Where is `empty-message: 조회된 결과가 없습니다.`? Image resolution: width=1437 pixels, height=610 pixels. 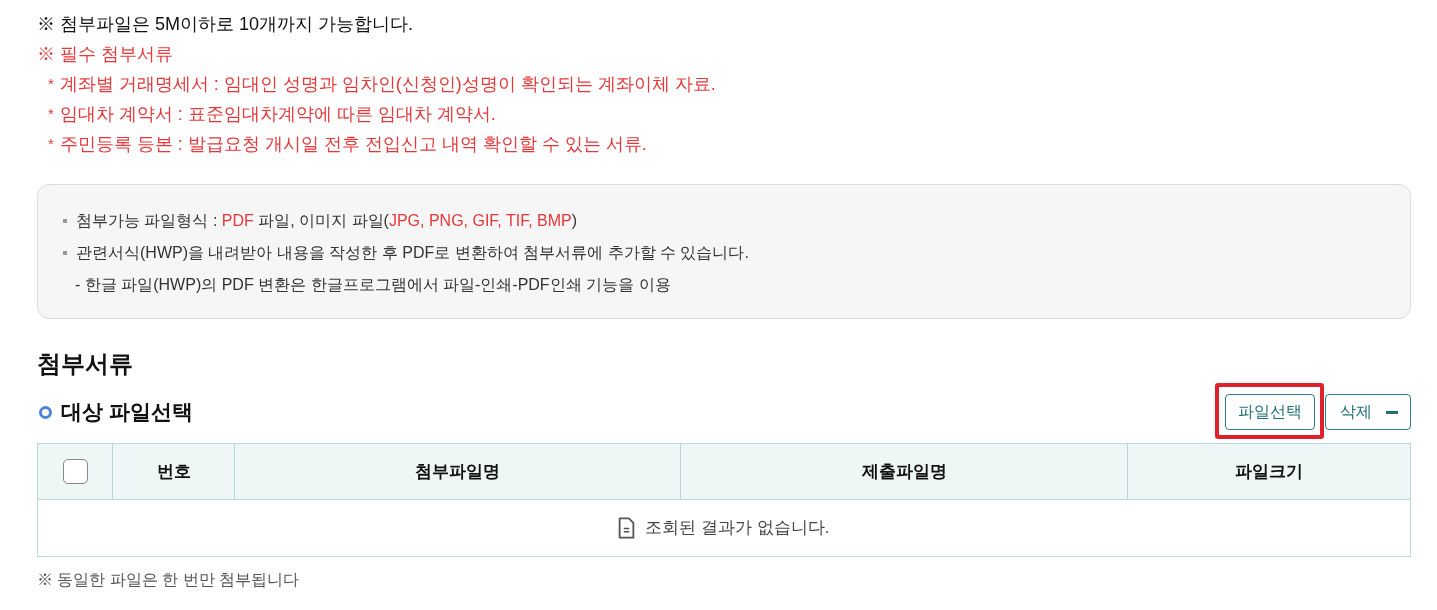 empty-message: 조회된 결과가 없습니다. is located at coordinates (737, 528).